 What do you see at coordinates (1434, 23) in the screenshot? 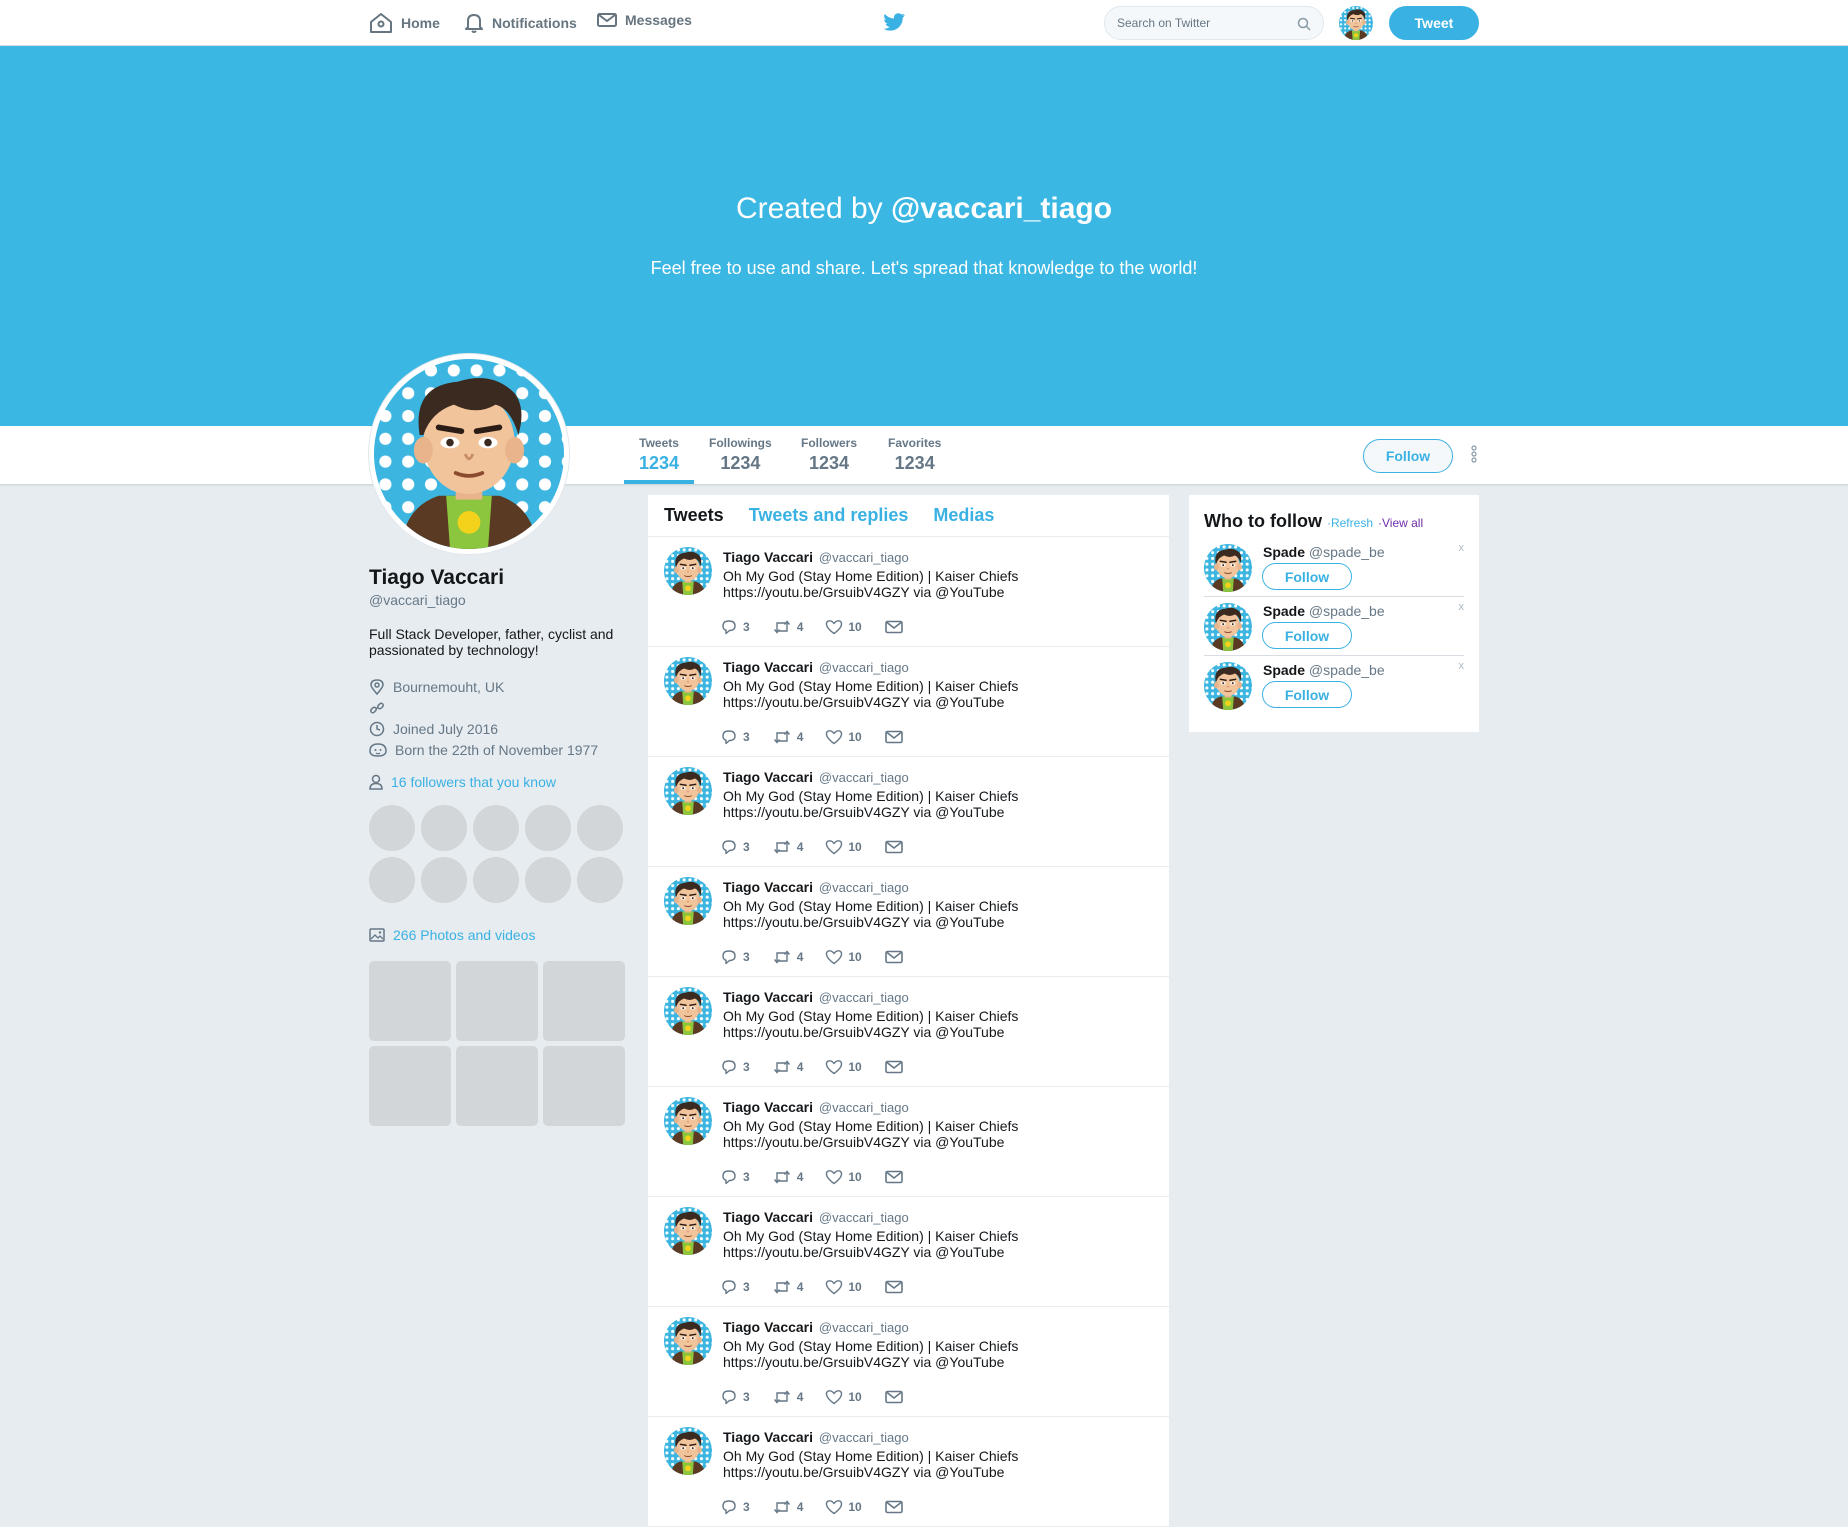
I see `tweet-button: Tweet` at bounding box center [1434, 23].